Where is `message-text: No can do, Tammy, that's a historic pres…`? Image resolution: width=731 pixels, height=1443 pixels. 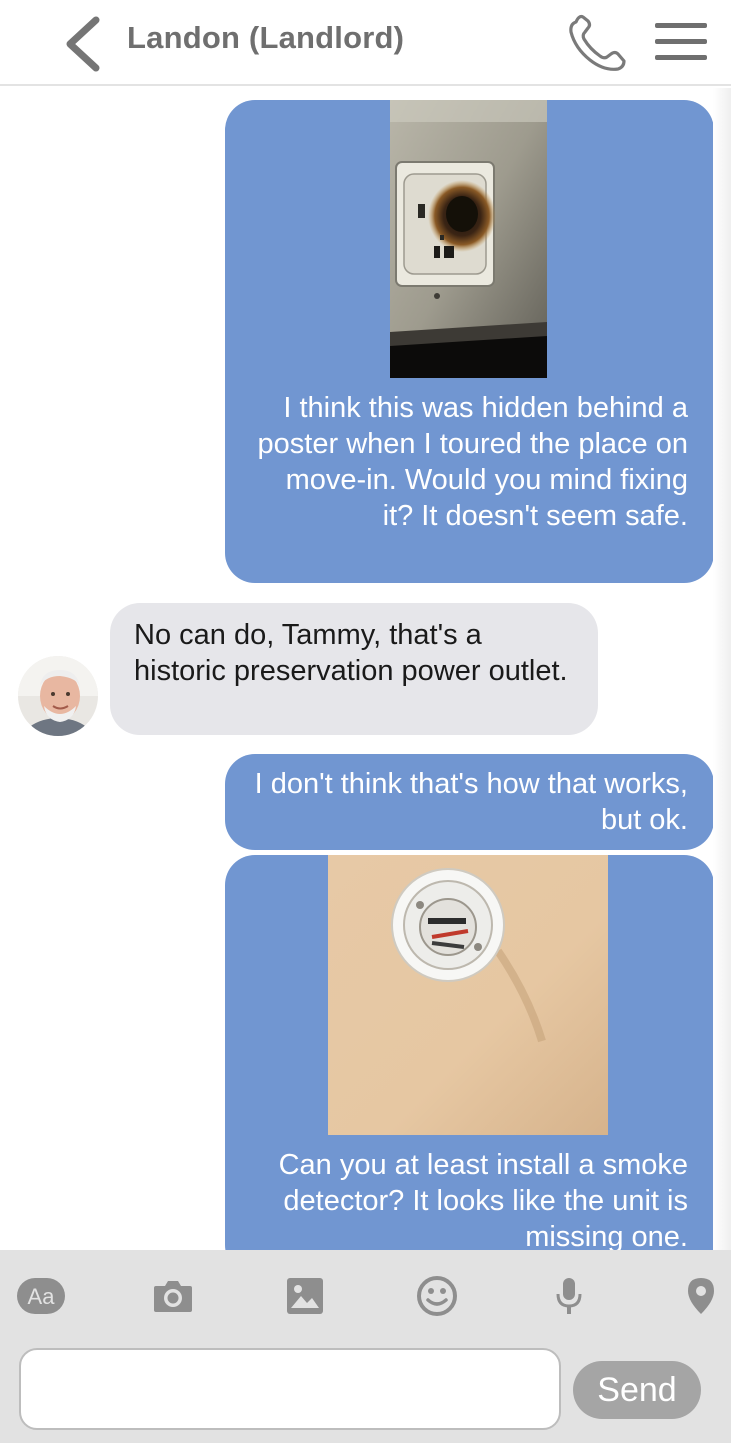 message-text: No can do, Tammy, that's a historic pres… is located at coordinates (351, 653).